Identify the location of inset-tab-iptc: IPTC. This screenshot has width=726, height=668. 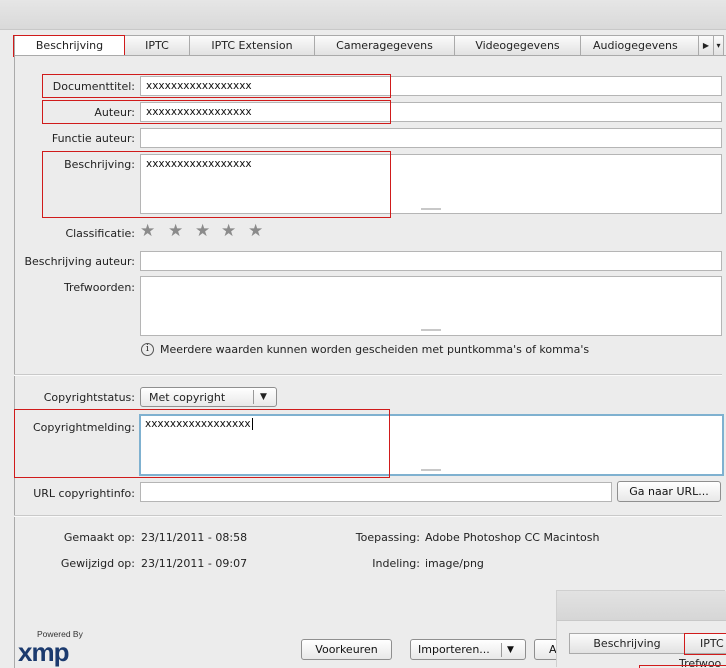
(705, 643).